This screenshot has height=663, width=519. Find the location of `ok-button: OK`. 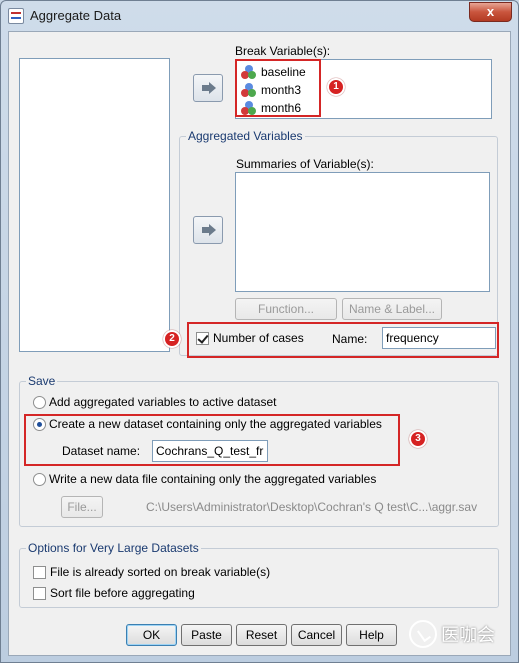

ok-button: OK is located at coordinates (151, 635).